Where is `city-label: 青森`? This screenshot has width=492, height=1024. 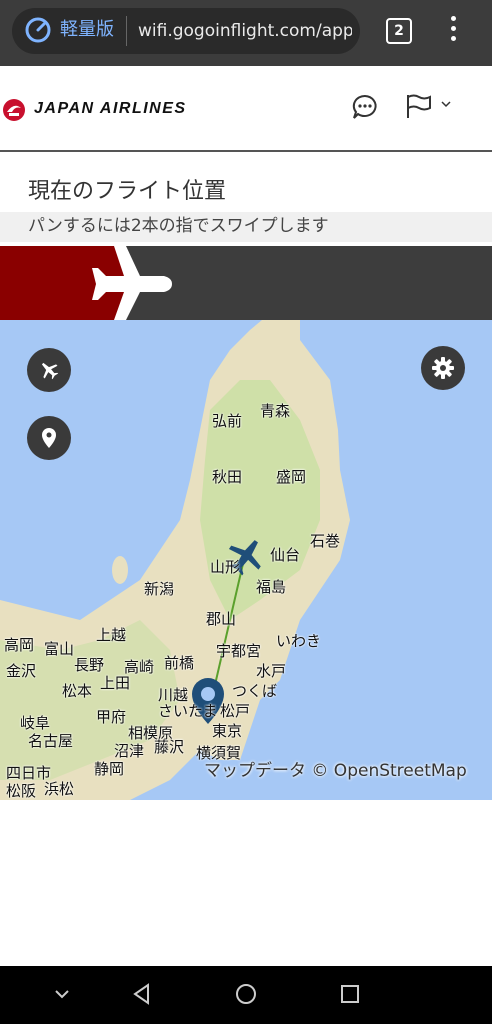
city-label: 青森 is located at coordinates (275, 411).